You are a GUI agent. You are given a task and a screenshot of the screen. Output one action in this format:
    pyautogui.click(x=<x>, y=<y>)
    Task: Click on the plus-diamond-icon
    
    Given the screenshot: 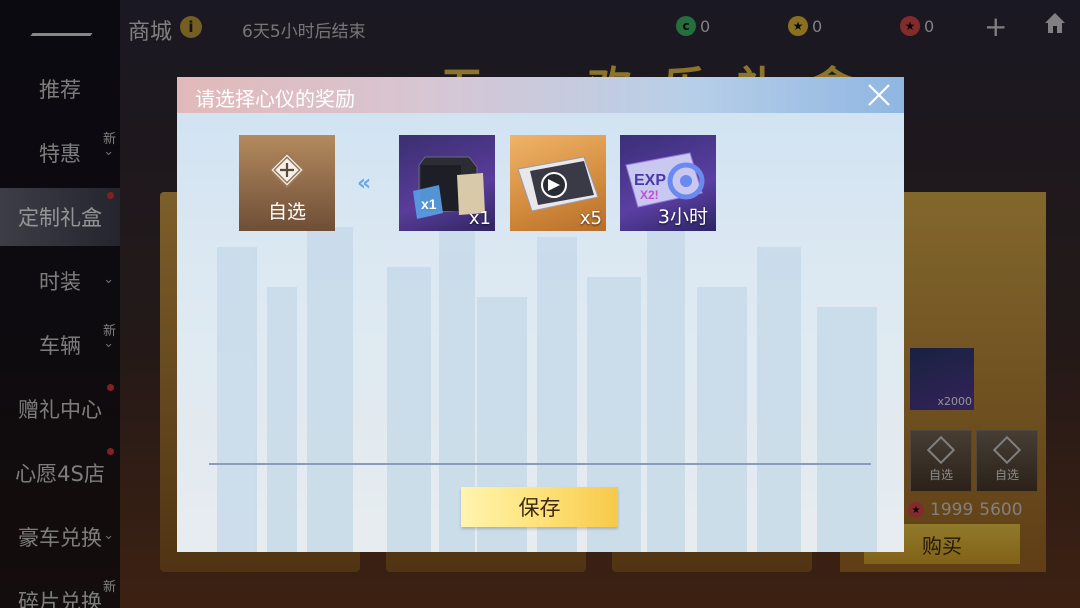 What is the action you would take?
    pyautogui.click(x=287, y=170)
    